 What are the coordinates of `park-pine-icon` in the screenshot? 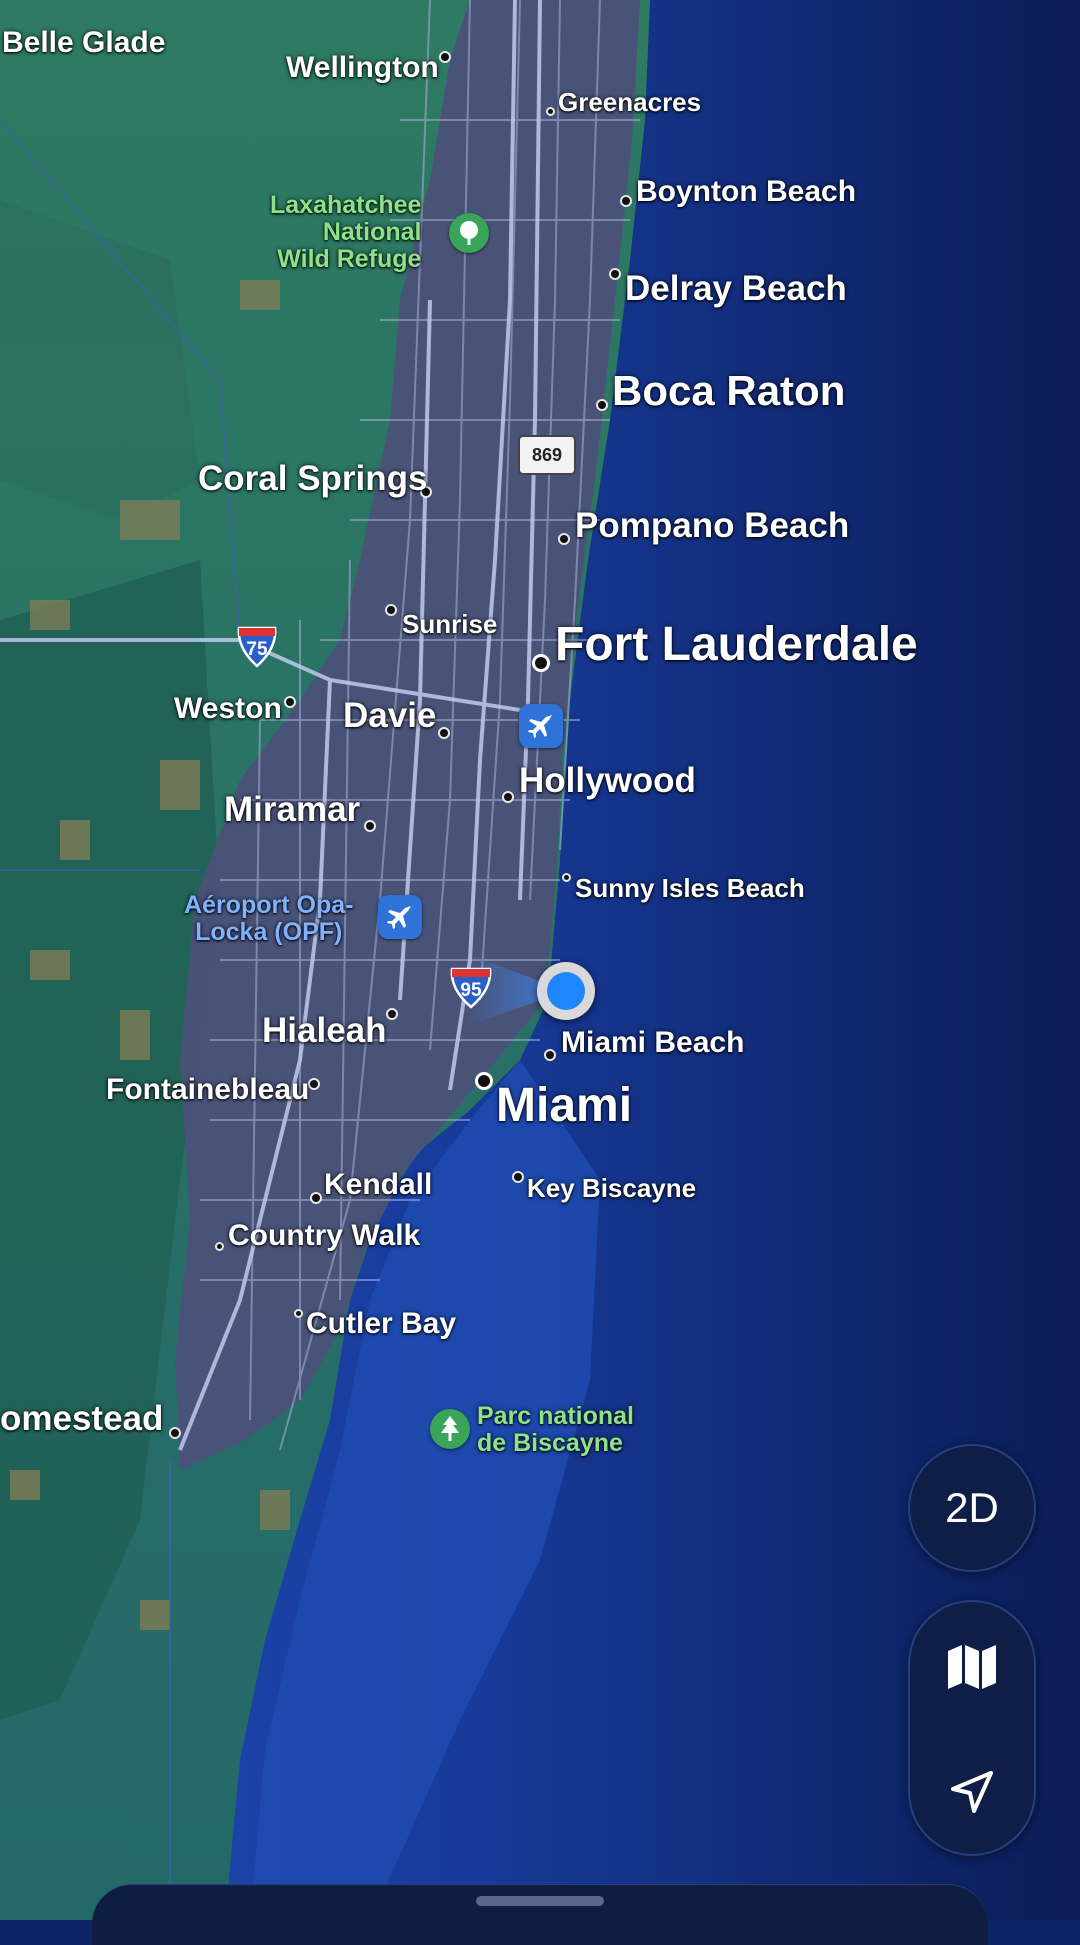 It's located at (450, 1429).